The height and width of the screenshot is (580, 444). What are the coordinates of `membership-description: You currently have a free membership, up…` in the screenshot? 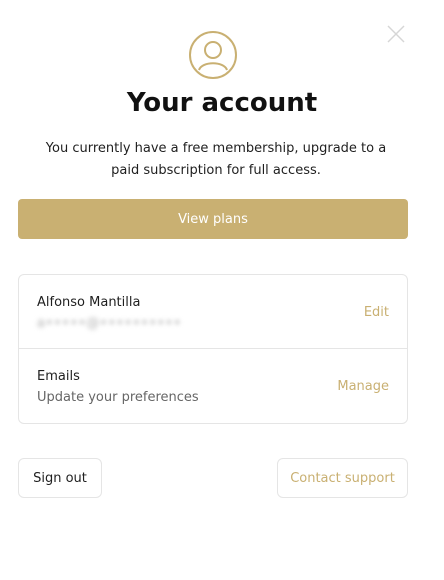 It's located at (216, 159).